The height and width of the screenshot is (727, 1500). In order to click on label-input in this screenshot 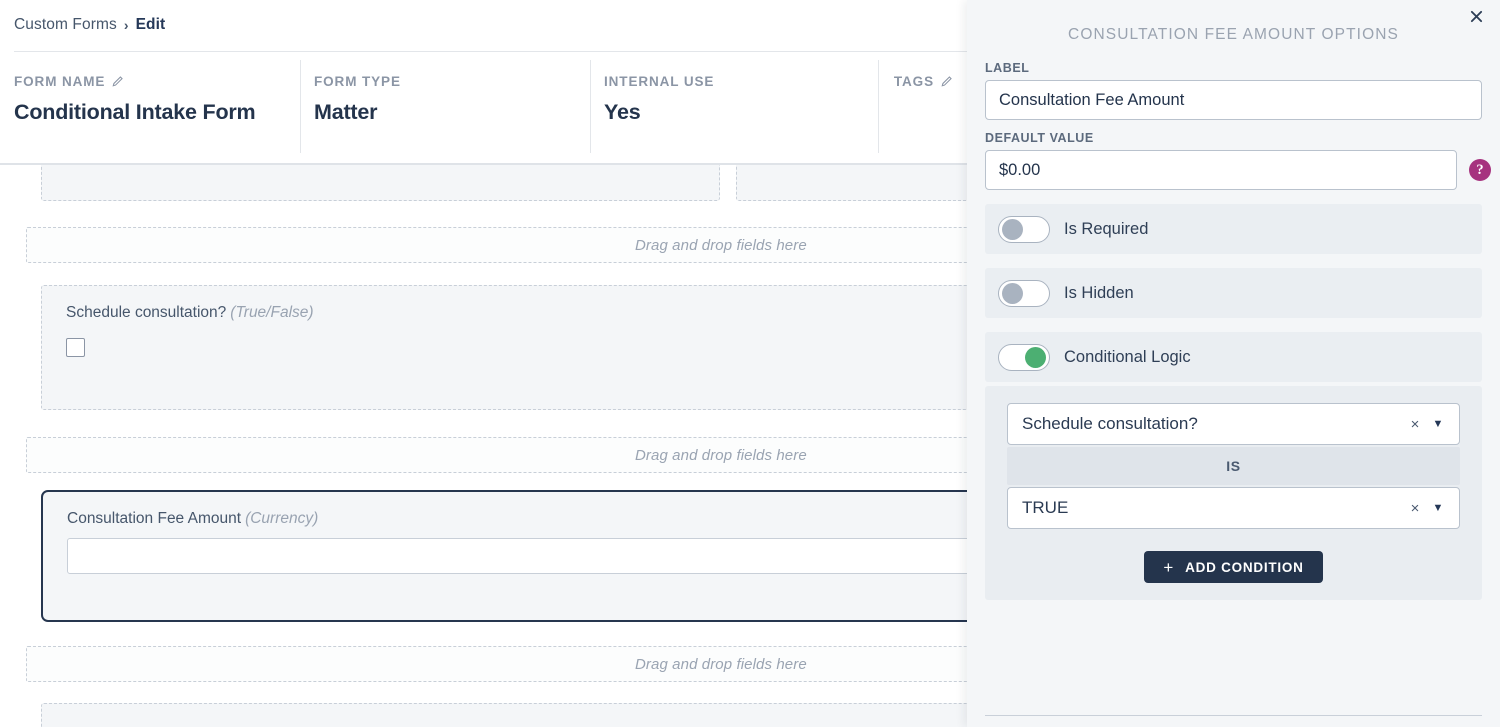, I will do `click(1233, 100)`.